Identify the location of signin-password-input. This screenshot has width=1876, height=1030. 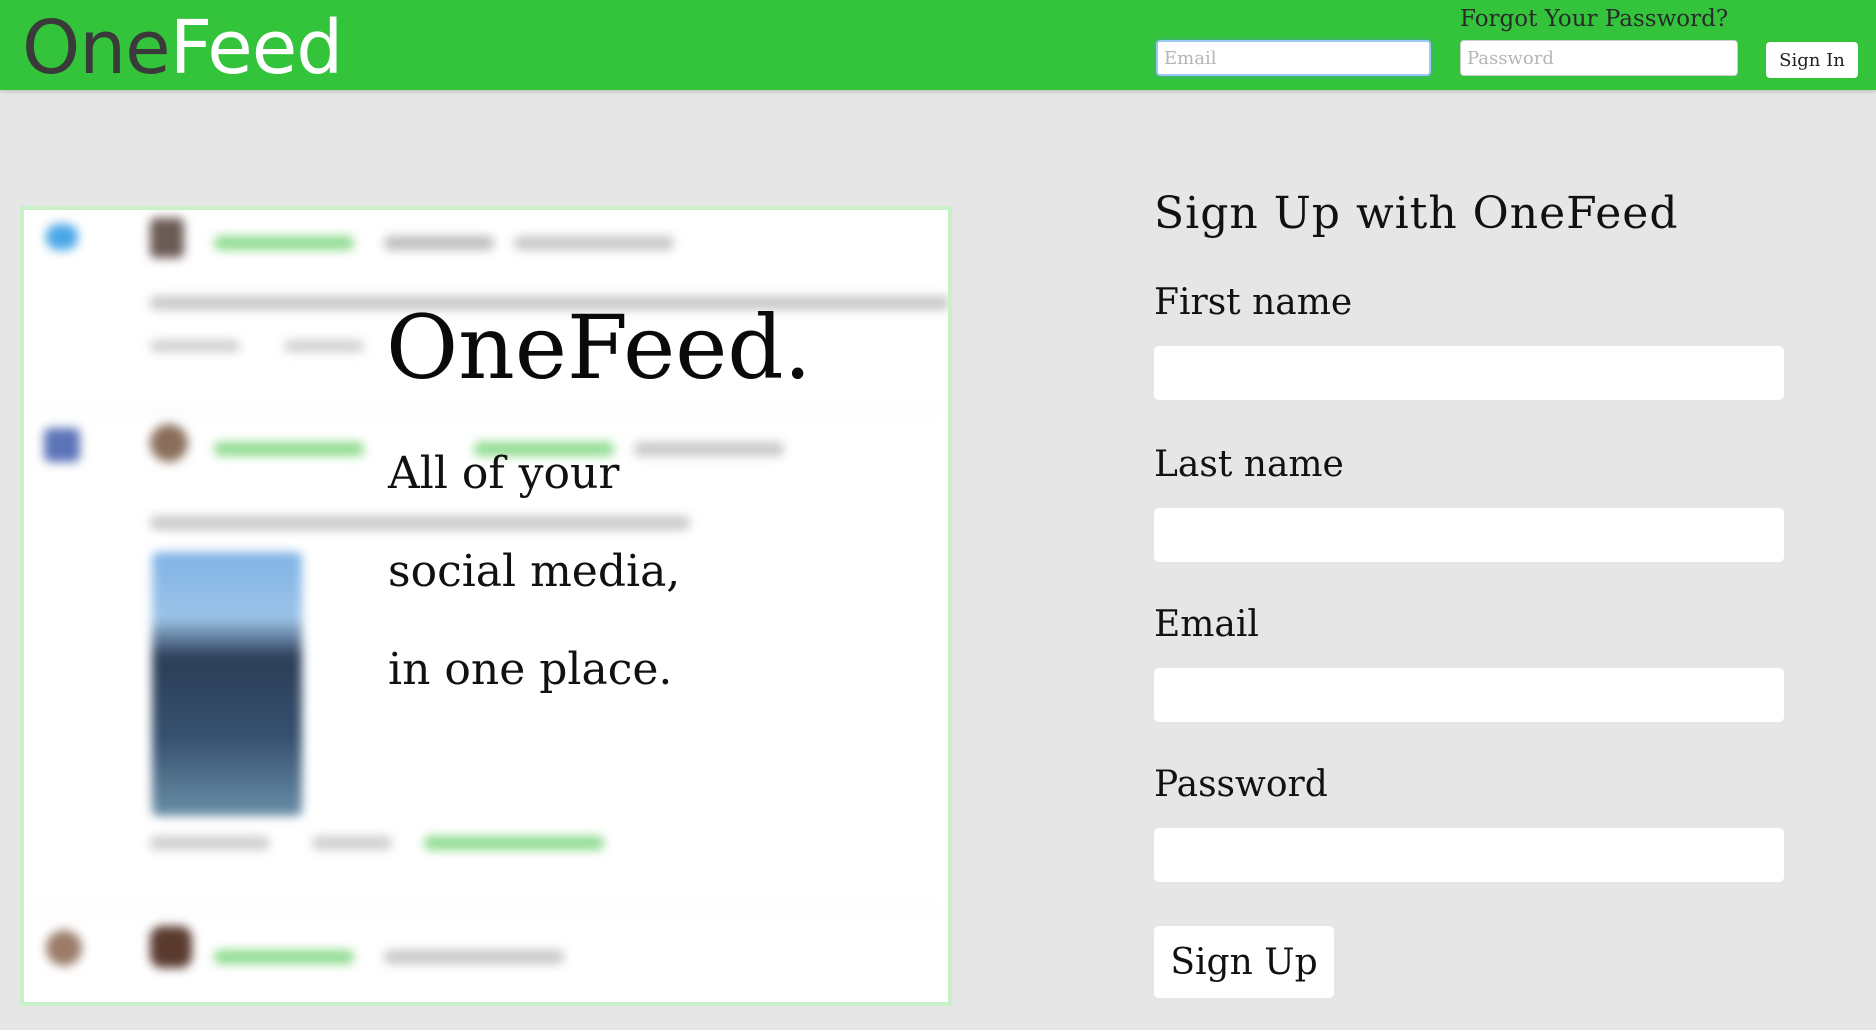
(1599, 58).